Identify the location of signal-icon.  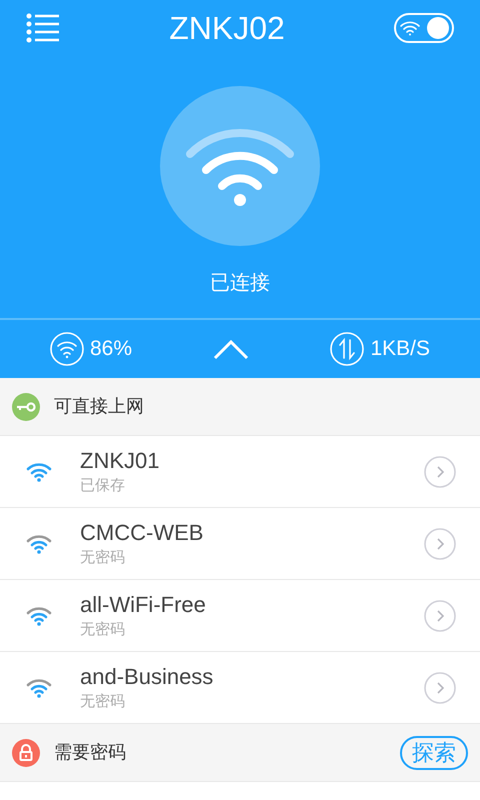
(67, 349).